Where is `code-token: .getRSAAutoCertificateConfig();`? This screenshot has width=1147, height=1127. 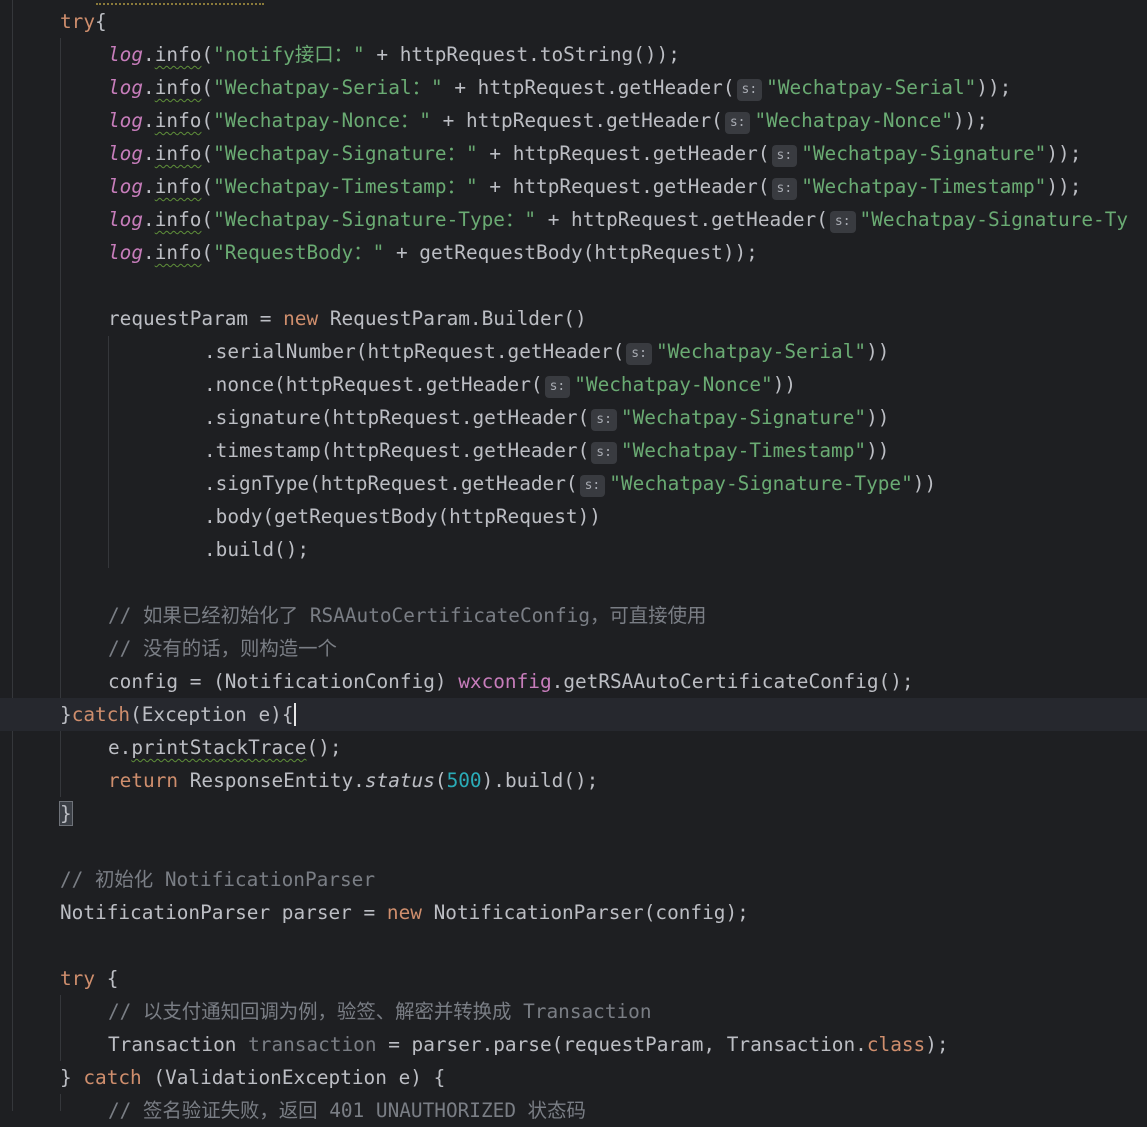 code-token: .getRSAAutoCertificateConfig(); is located at coordinates (732, 681).